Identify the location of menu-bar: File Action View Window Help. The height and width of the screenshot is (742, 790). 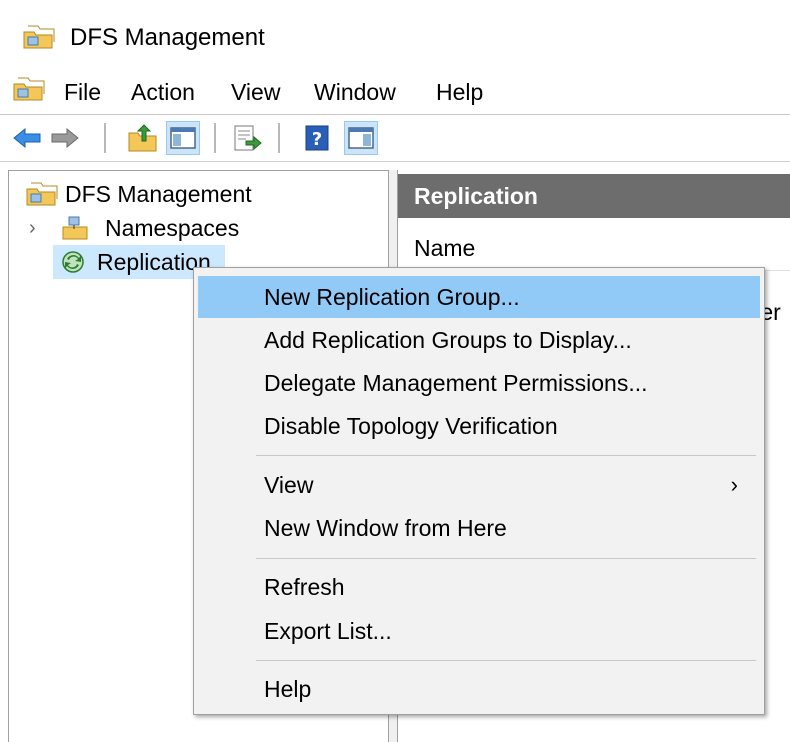
(395, 91).